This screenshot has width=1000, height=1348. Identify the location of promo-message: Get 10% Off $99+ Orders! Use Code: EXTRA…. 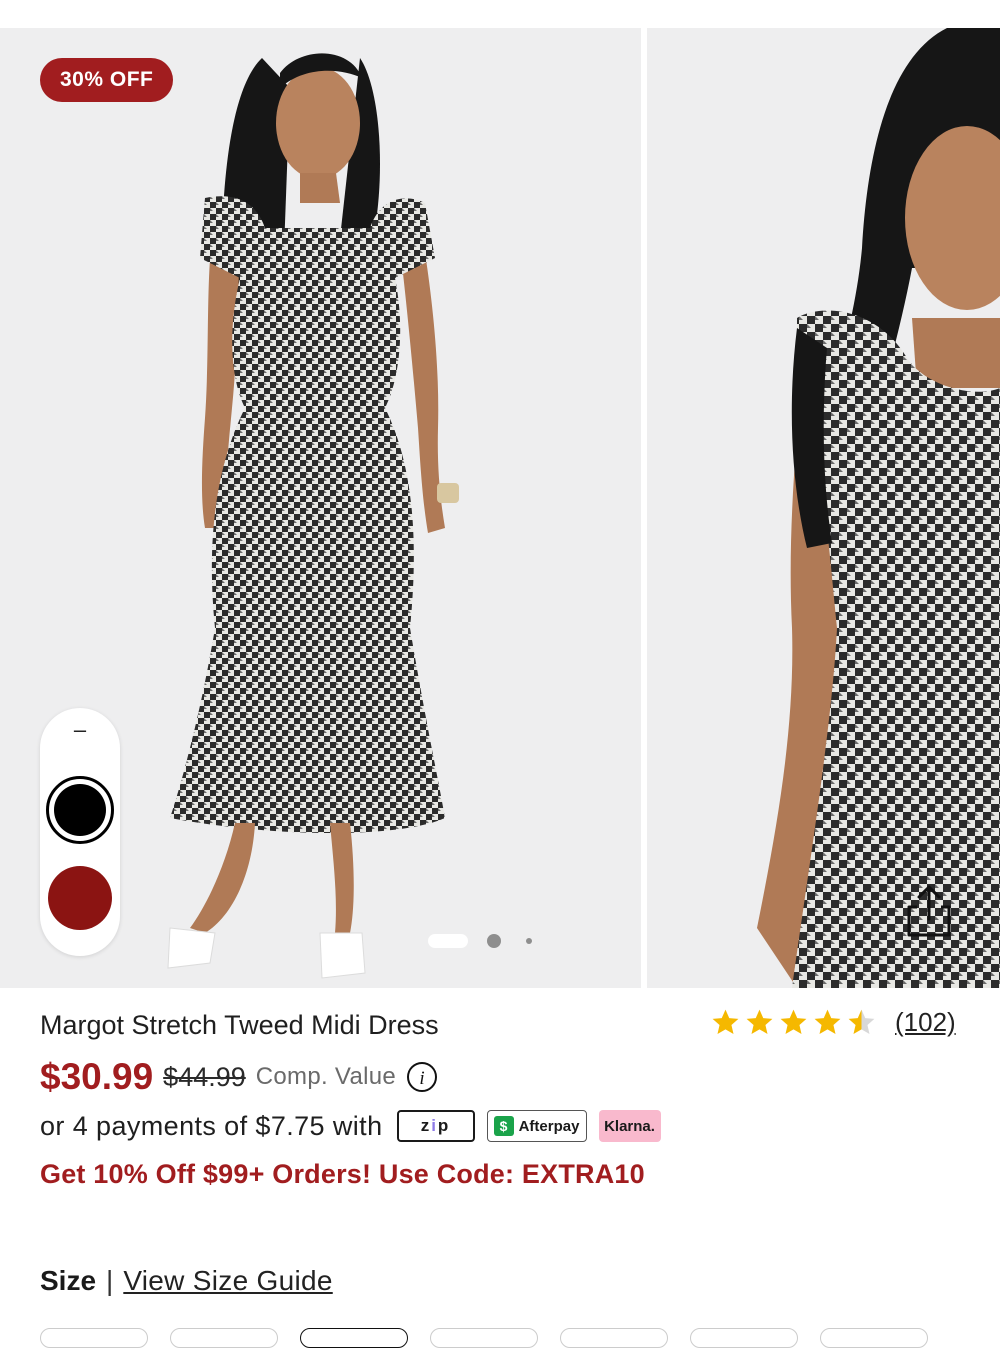
(342, 1174).